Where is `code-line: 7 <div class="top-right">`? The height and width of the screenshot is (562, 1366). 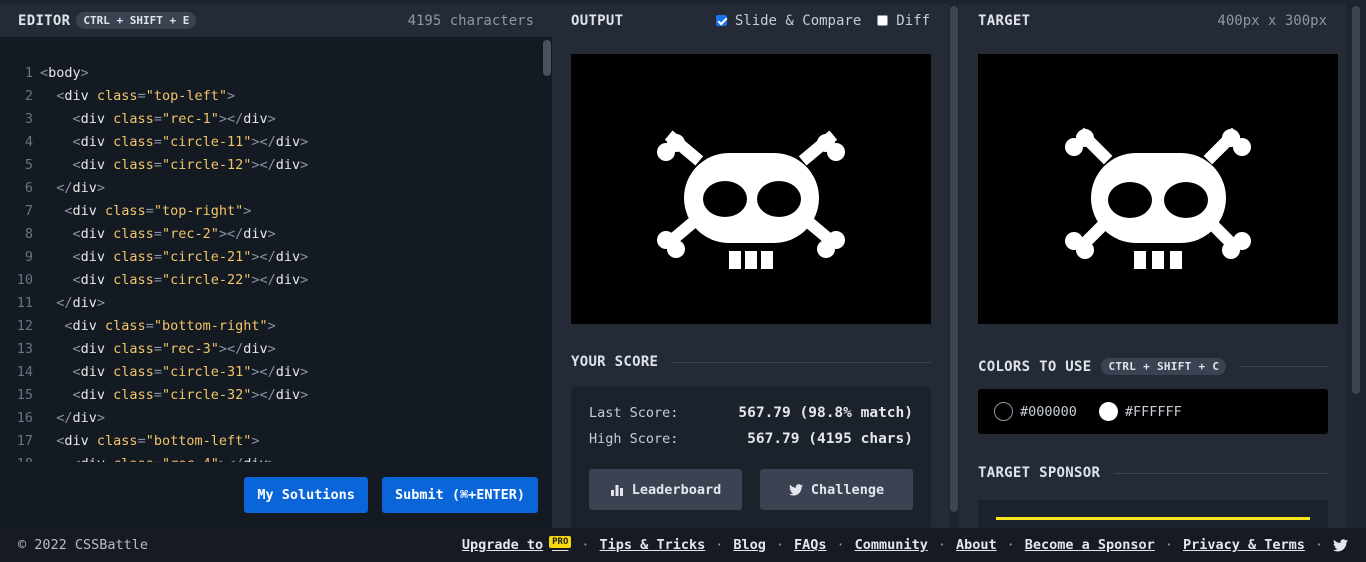
code-line: 7 <div class="top-right"> is located at coordinates (270, 211).